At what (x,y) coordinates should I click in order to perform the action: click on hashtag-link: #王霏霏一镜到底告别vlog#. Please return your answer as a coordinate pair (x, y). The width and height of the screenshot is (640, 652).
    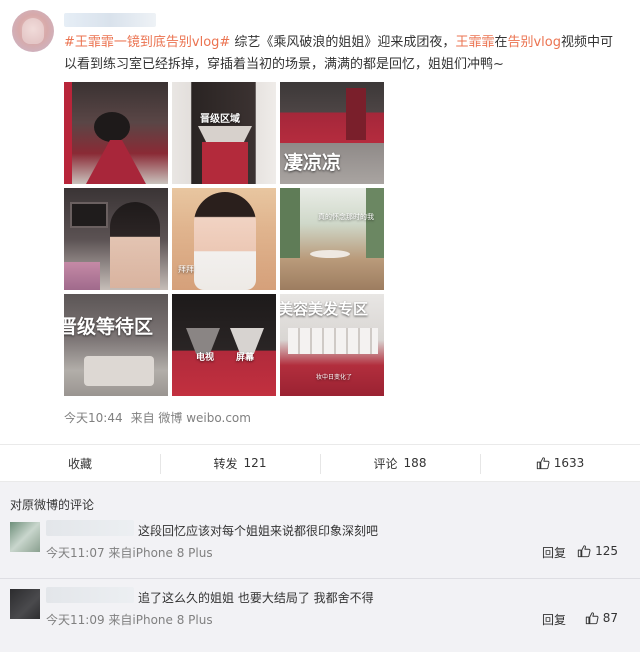
    Looking at the image, I should click on (147, 42).